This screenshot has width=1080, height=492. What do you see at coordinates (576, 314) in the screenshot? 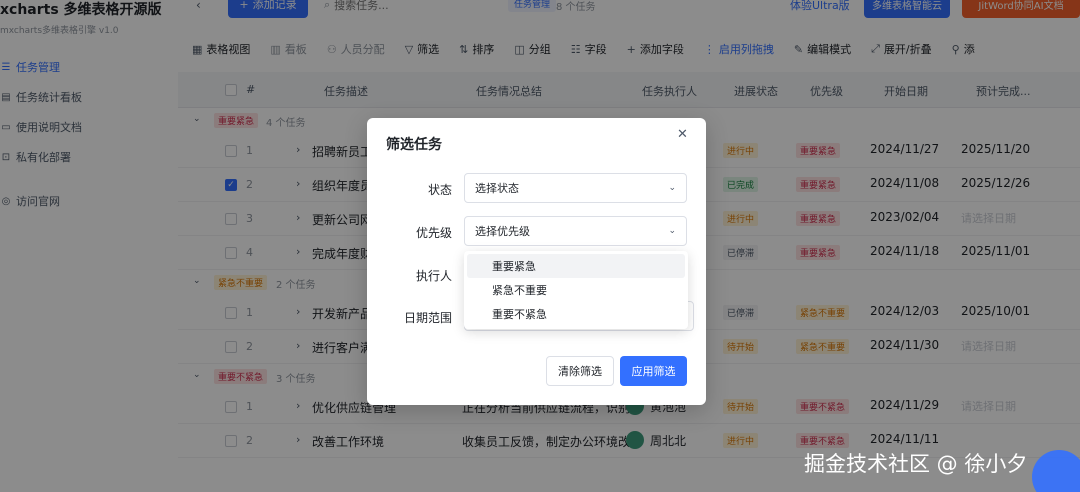
I see `priority-option: 重要不紧急` at bounding box center [576, 314].